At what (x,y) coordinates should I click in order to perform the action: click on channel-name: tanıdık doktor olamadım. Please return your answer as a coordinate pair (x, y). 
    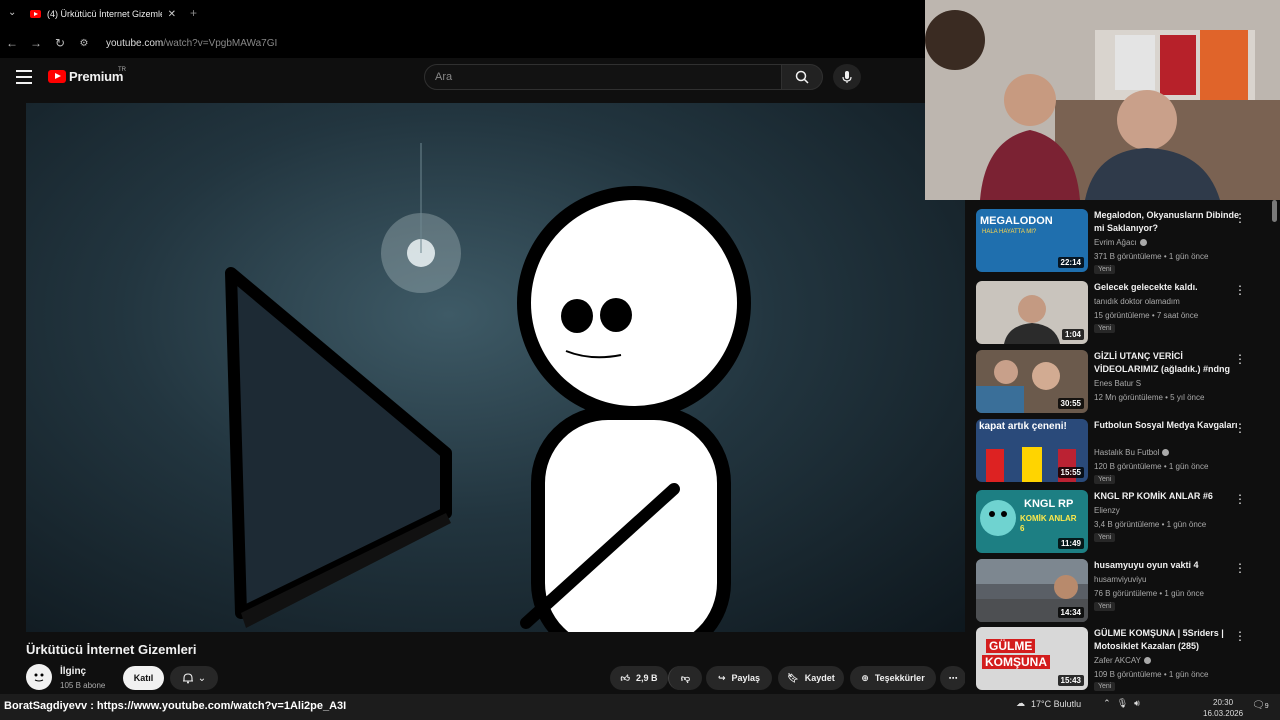
    Looking at the image, I should click on (1137, 301).